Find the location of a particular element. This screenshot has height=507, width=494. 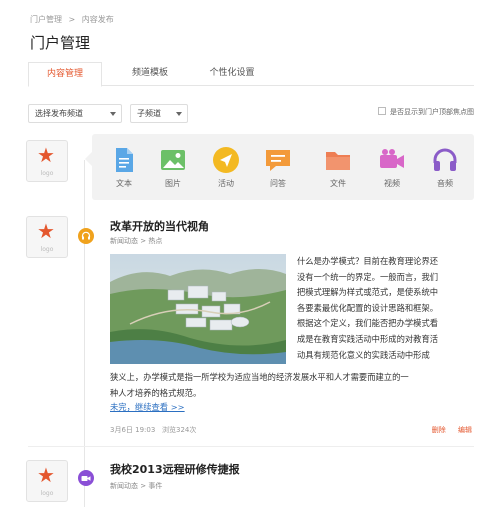

compose-audio-button: 音频 is located at coordinates (445, 167).